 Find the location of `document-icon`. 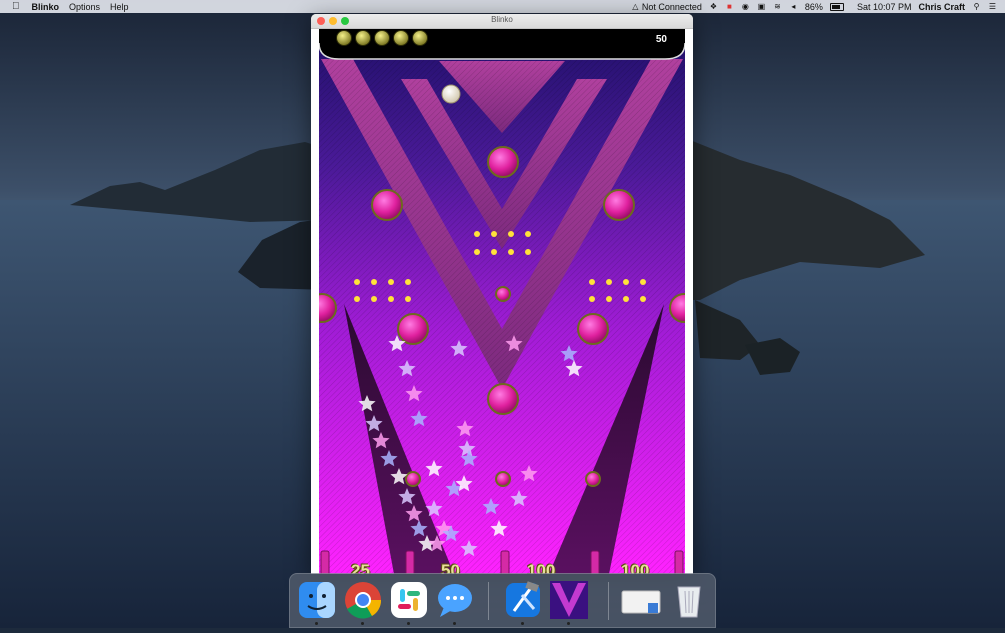

document-icon is located at coordinates (641, 600).